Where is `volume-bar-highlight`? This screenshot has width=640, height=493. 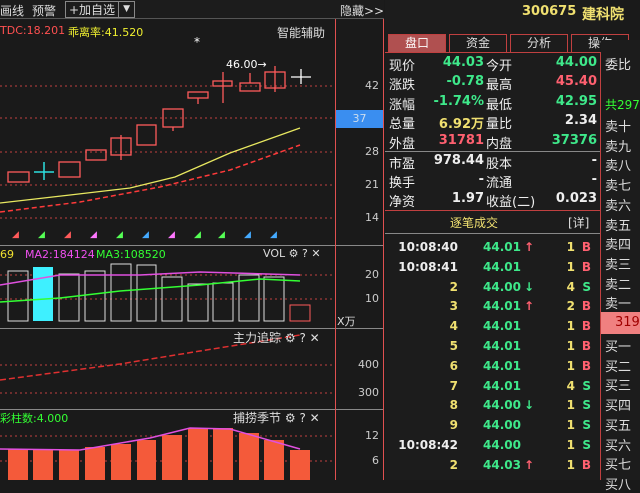 volume-bar-highlight is located at coordinates (43, 294).